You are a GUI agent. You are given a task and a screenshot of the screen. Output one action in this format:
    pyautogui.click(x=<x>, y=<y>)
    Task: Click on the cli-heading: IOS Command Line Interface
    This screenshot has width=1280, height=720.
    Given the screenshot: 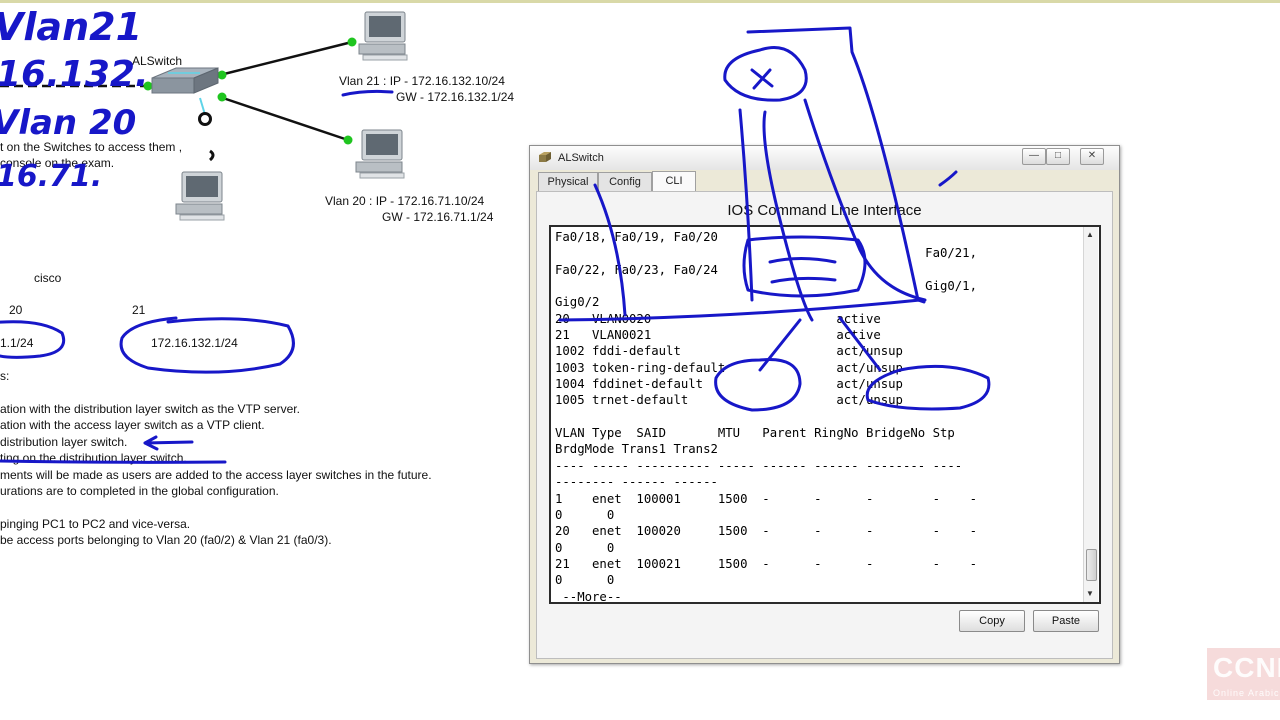 What is the action you would take?
    pyautogui.click(x=824, y=210)
    